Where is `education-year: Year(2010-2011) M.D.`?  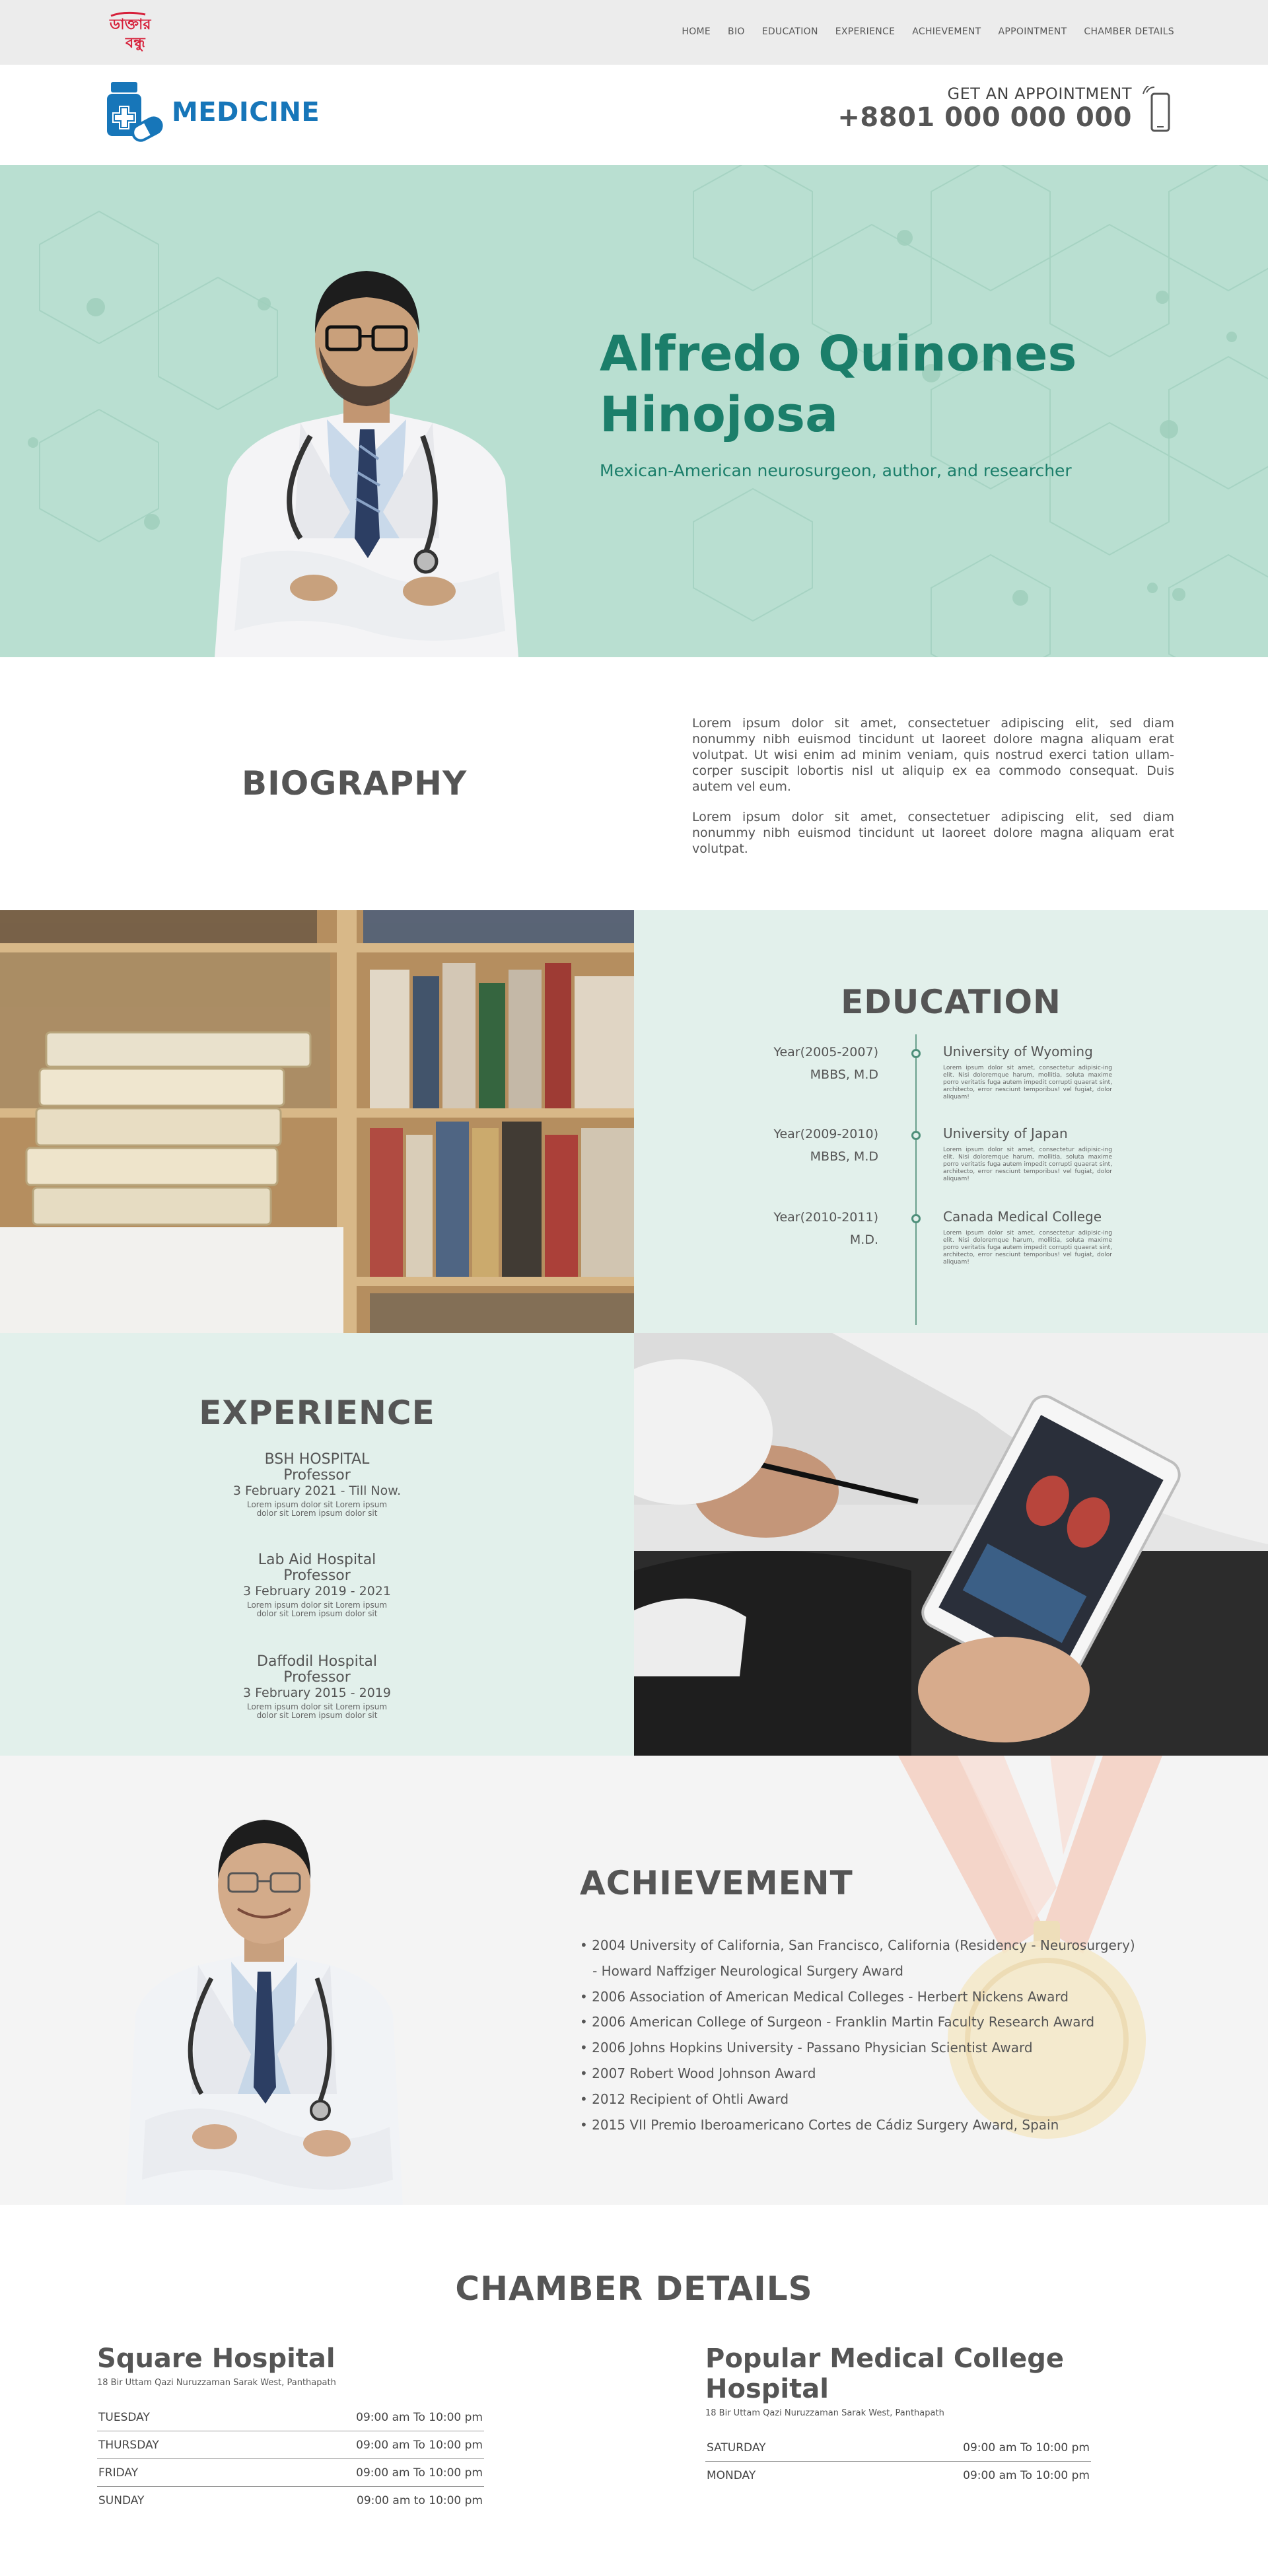 education-year: Year(2010-2011) M.D. is located at coordinates (825, 1228).